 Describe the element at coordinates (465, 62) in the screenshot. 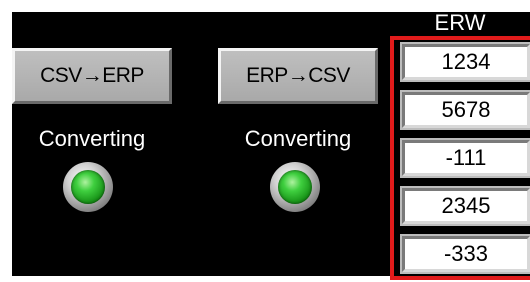

I see `erw-value-field: 1234` at that location.